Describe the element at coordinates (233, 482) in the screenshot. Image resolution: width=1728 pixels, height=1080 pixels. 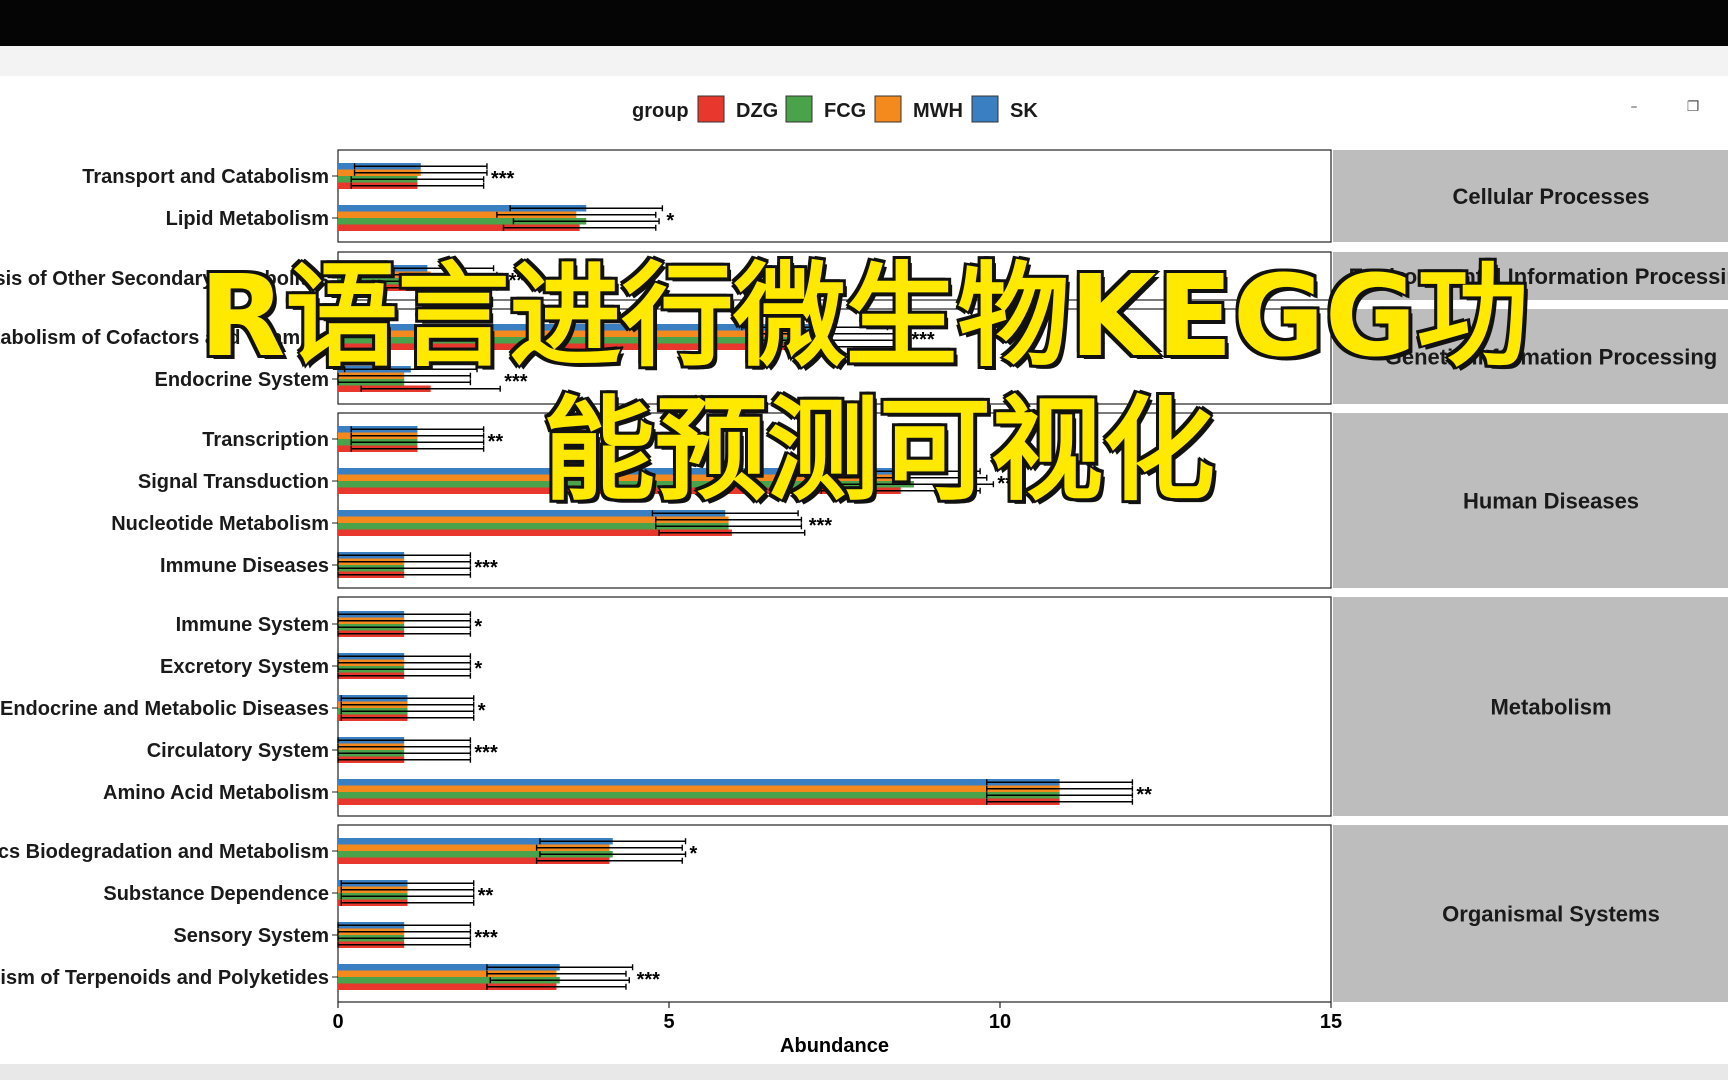
I see `y-tick-label: Signal Transduction` at that location.